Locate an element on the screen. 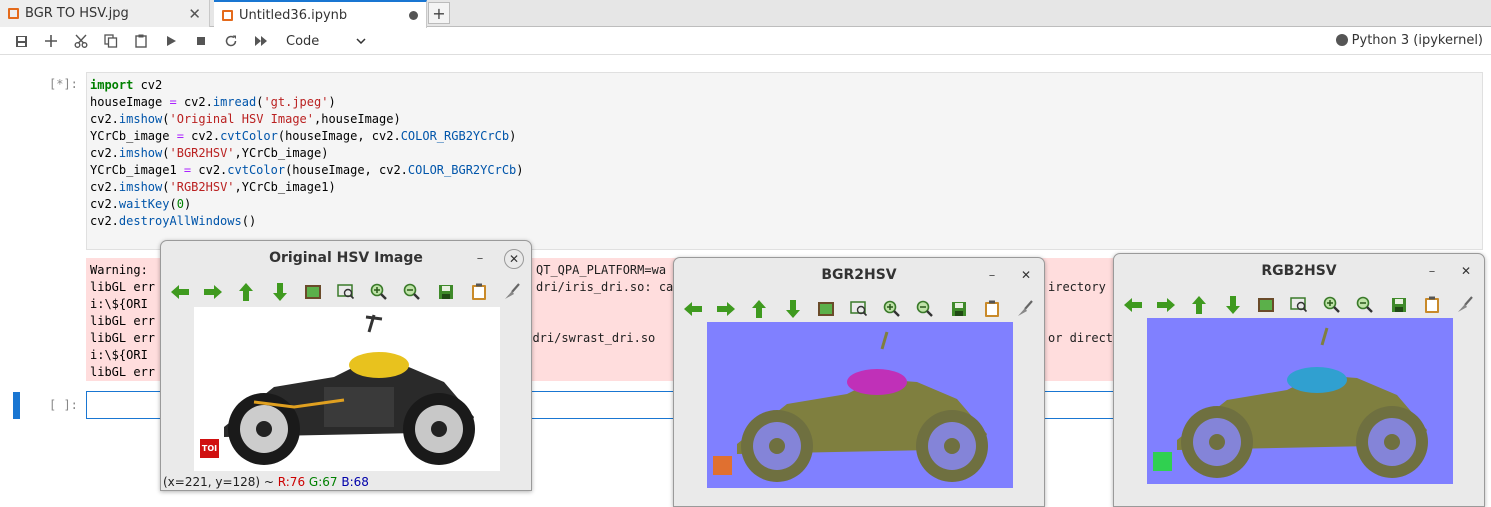 This screenshot has height=507, width=1491. add-tab-button: + is located at coordinates (439, 13).